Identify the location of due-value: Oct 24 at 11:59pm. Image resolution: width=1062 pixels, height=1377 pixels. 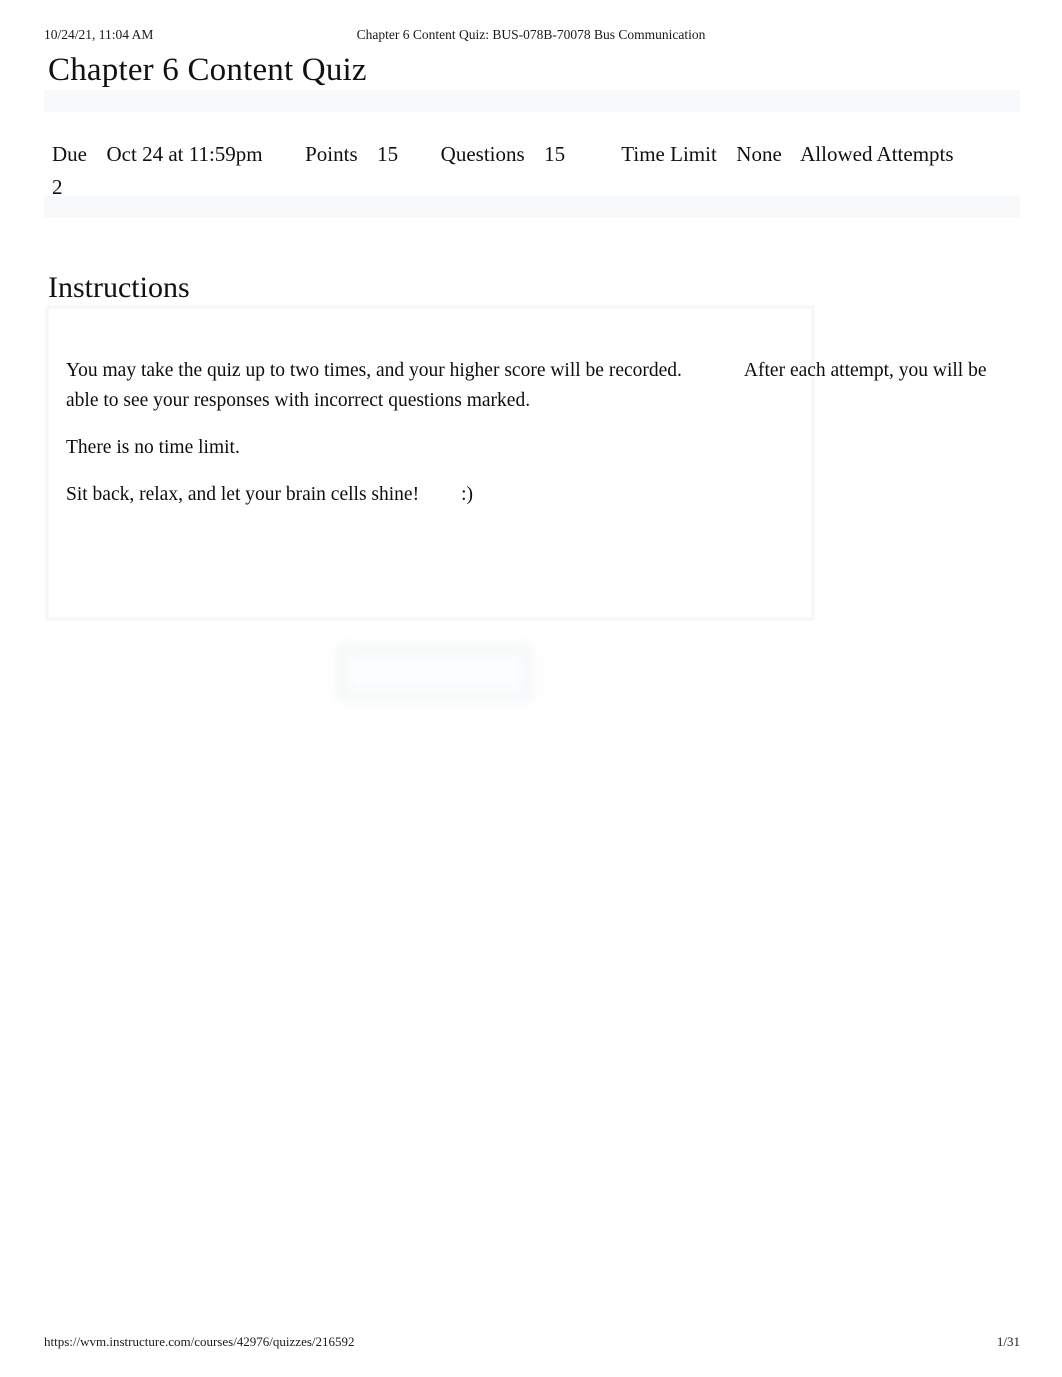
(184, 154).